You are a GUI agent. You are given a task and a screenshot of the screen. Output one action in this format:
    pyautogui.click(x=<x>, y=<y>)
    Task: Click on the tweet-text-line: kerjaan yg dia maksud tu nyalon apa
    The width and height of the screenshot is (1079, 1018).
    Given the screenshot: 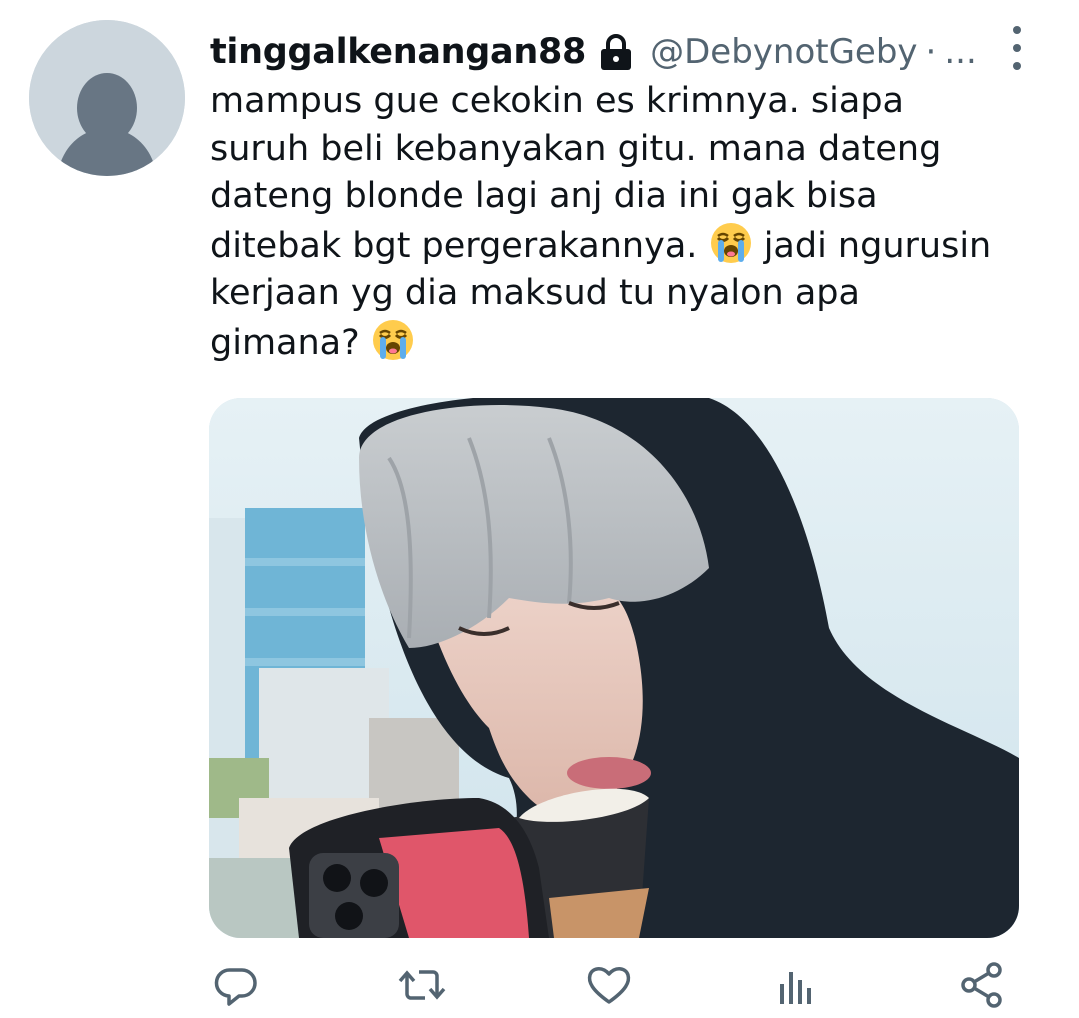 What is the action you would take?
    pyautogui.click(x=535, y=293)
    